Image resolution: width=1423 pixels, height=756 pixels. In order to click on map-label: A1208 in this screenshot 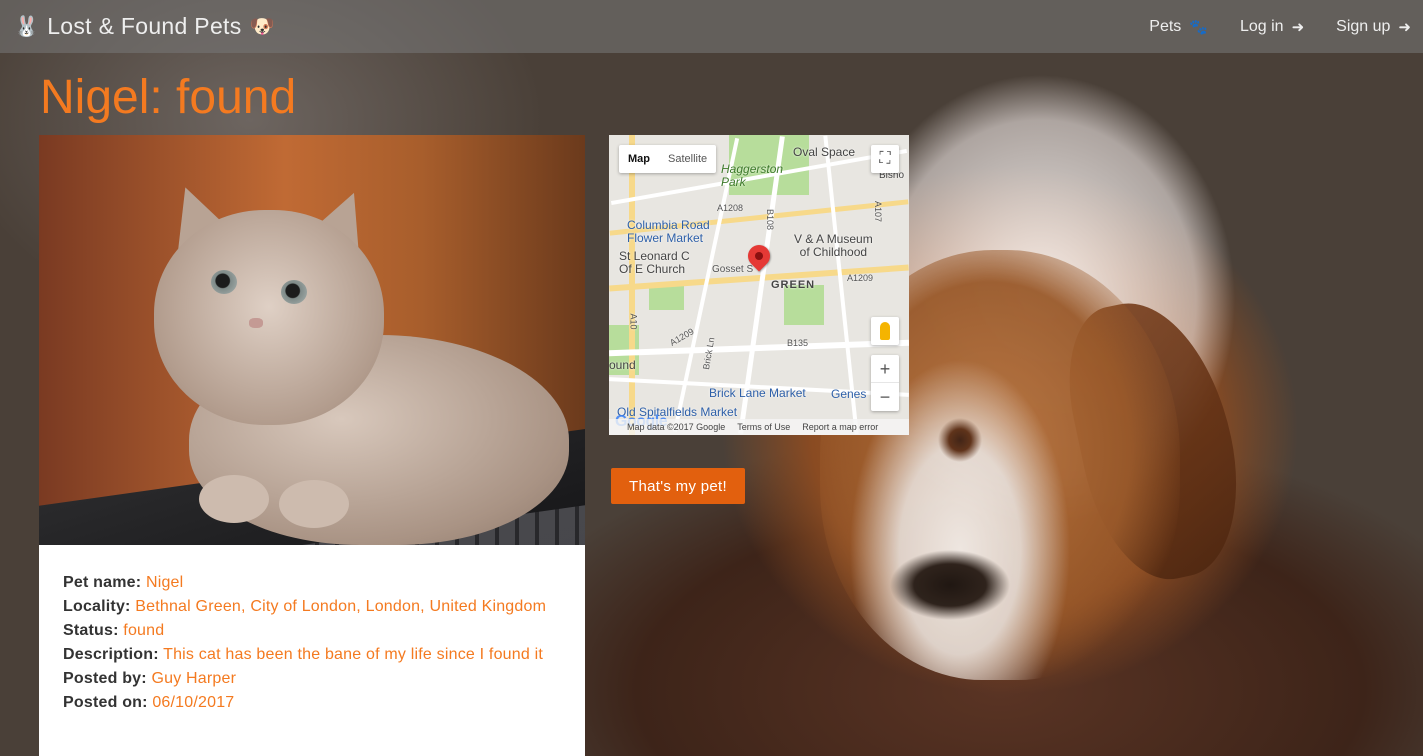, I will do `click(730, 208)`.